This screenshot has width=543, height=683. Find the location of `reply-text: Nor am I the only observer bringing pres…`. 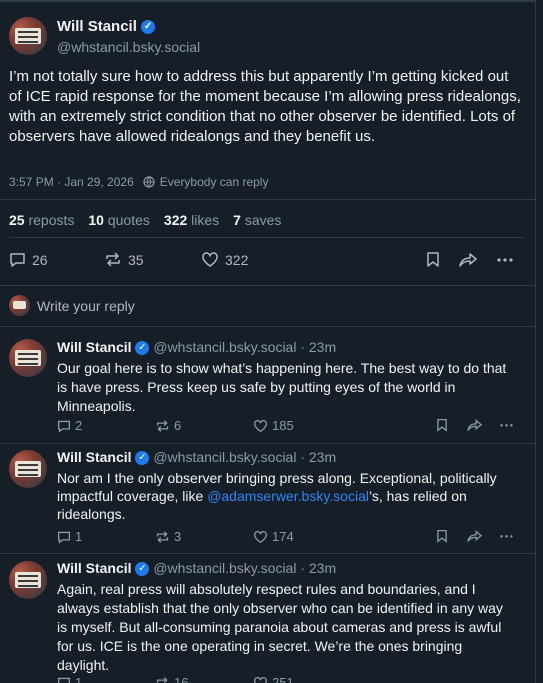

reply-text: Nor am I the only observer bringing pres… is located at coordinates (277, 496).